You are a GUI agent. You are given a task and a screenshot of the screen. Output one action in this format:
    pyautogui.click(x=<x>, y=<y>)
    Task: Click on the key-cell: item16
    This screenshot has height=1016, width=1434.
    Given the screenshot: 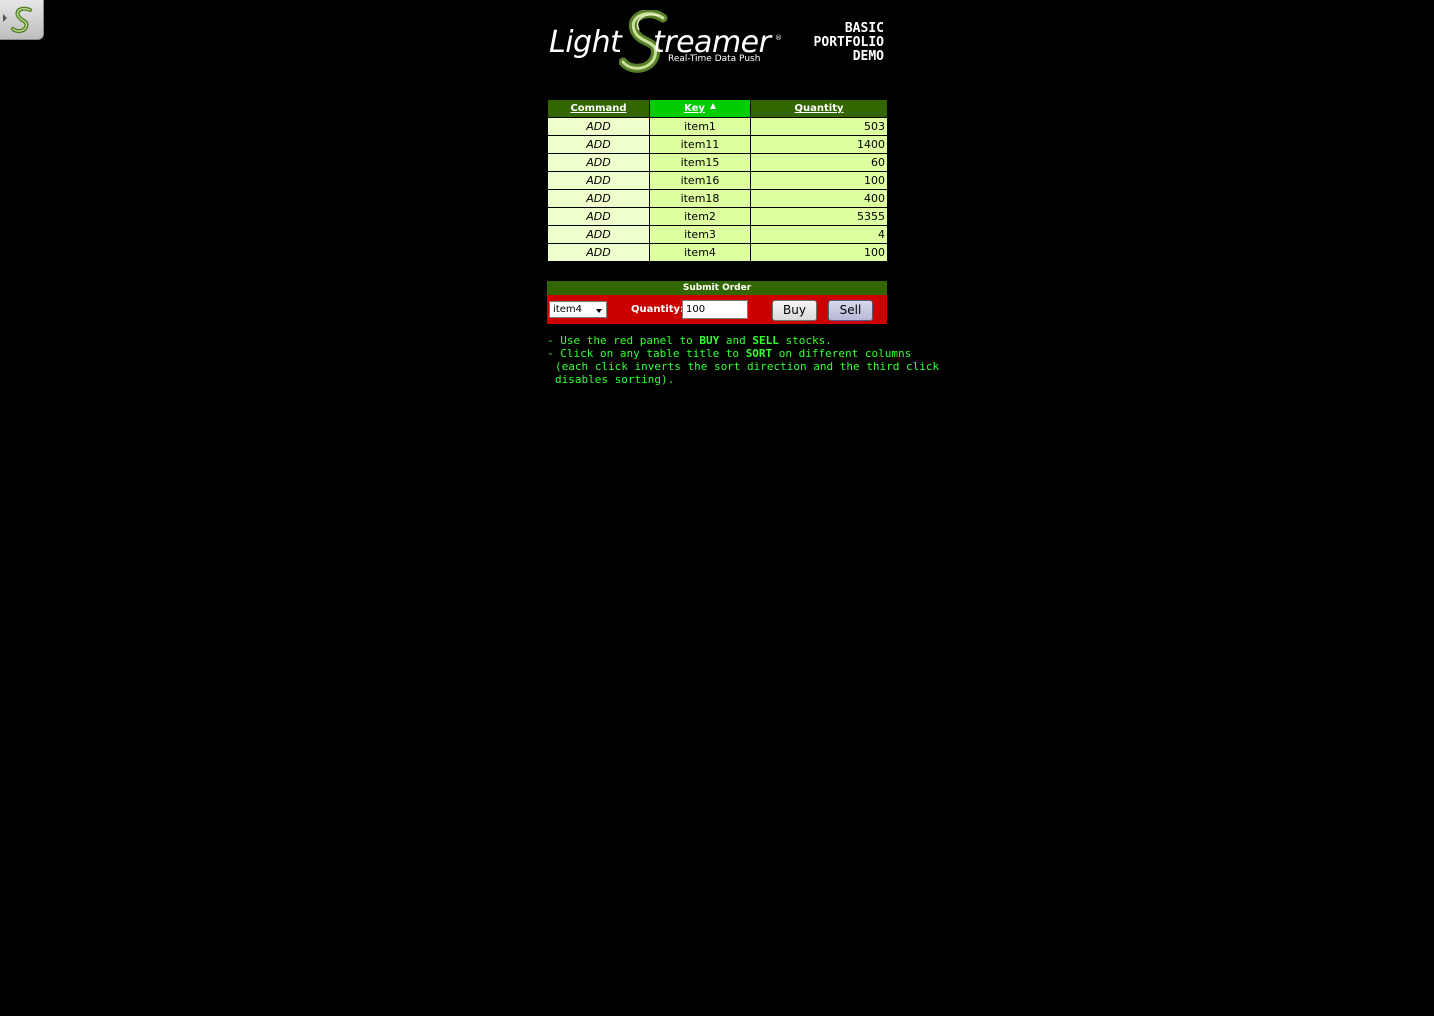 What is the action you would take?
    pyautogui.click(x=700, y=180)
    